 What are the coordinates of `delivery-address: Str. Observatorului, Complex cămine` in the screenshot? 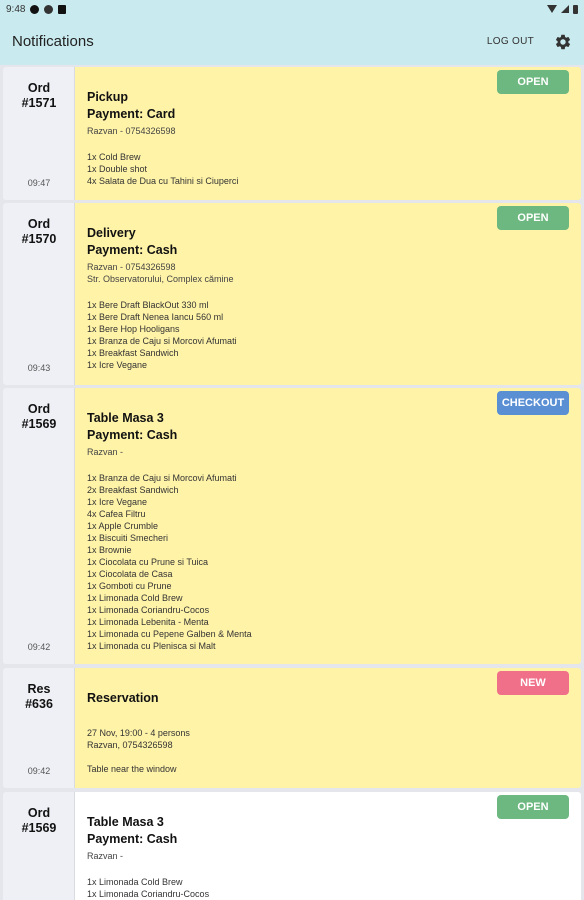 It's located at (160, 279).